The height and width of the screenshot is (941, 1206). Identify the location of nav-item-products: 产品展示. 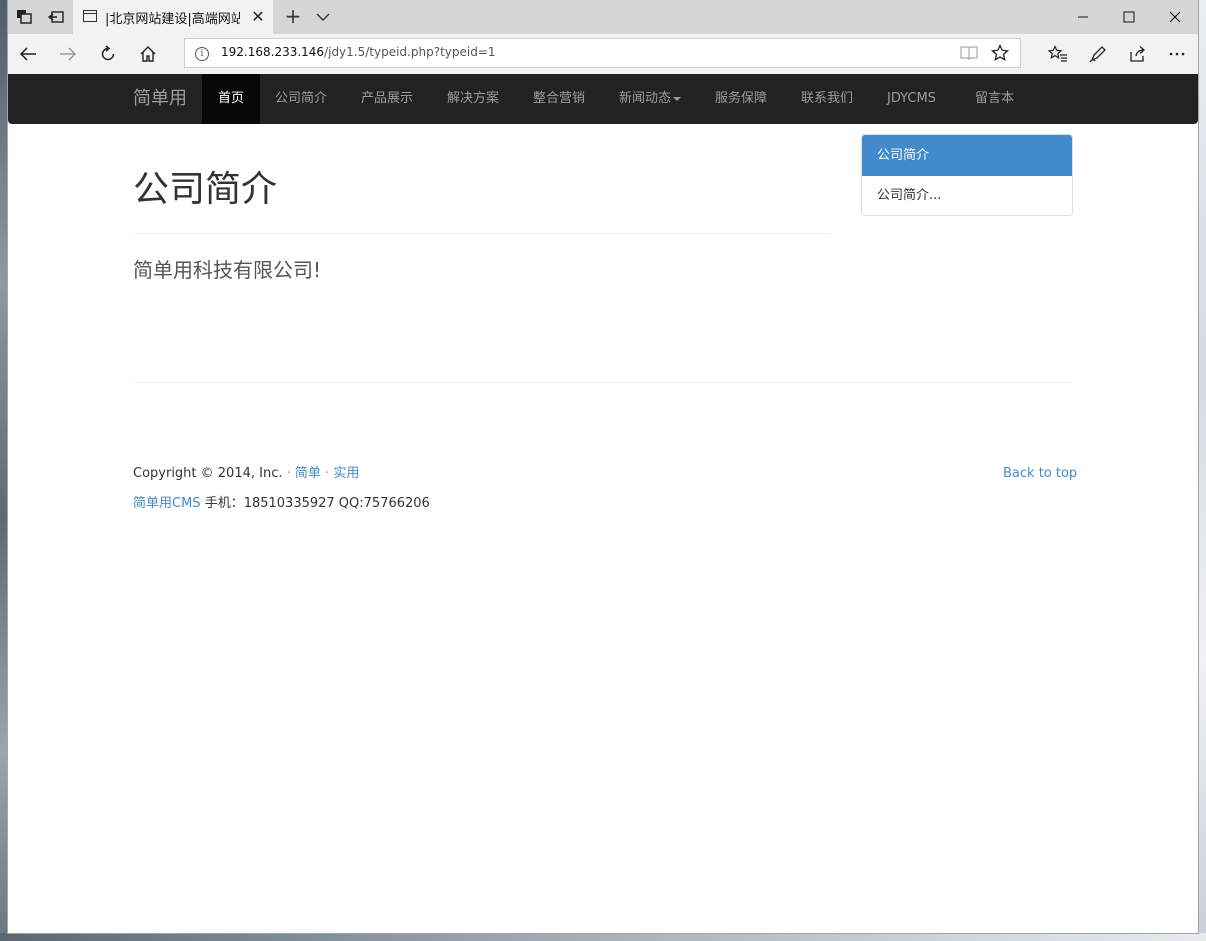
(387, 99).